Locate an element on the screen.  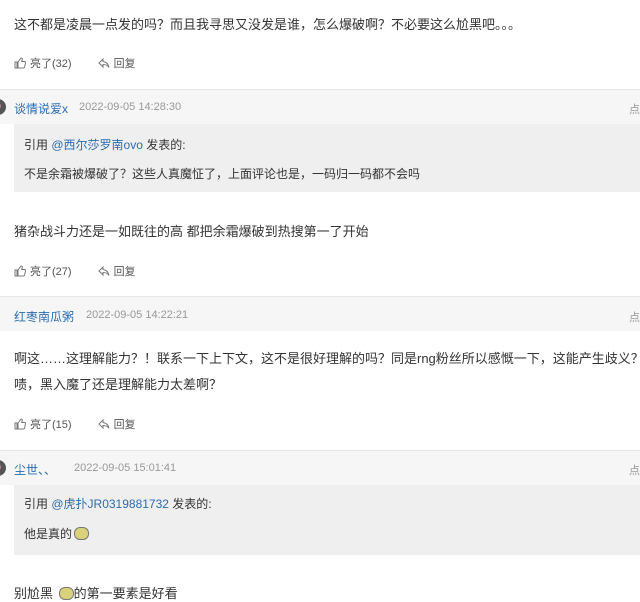
quote-header: 引用 @虎扑JR0319881732 发表的: is located at coordinates (118, 503).